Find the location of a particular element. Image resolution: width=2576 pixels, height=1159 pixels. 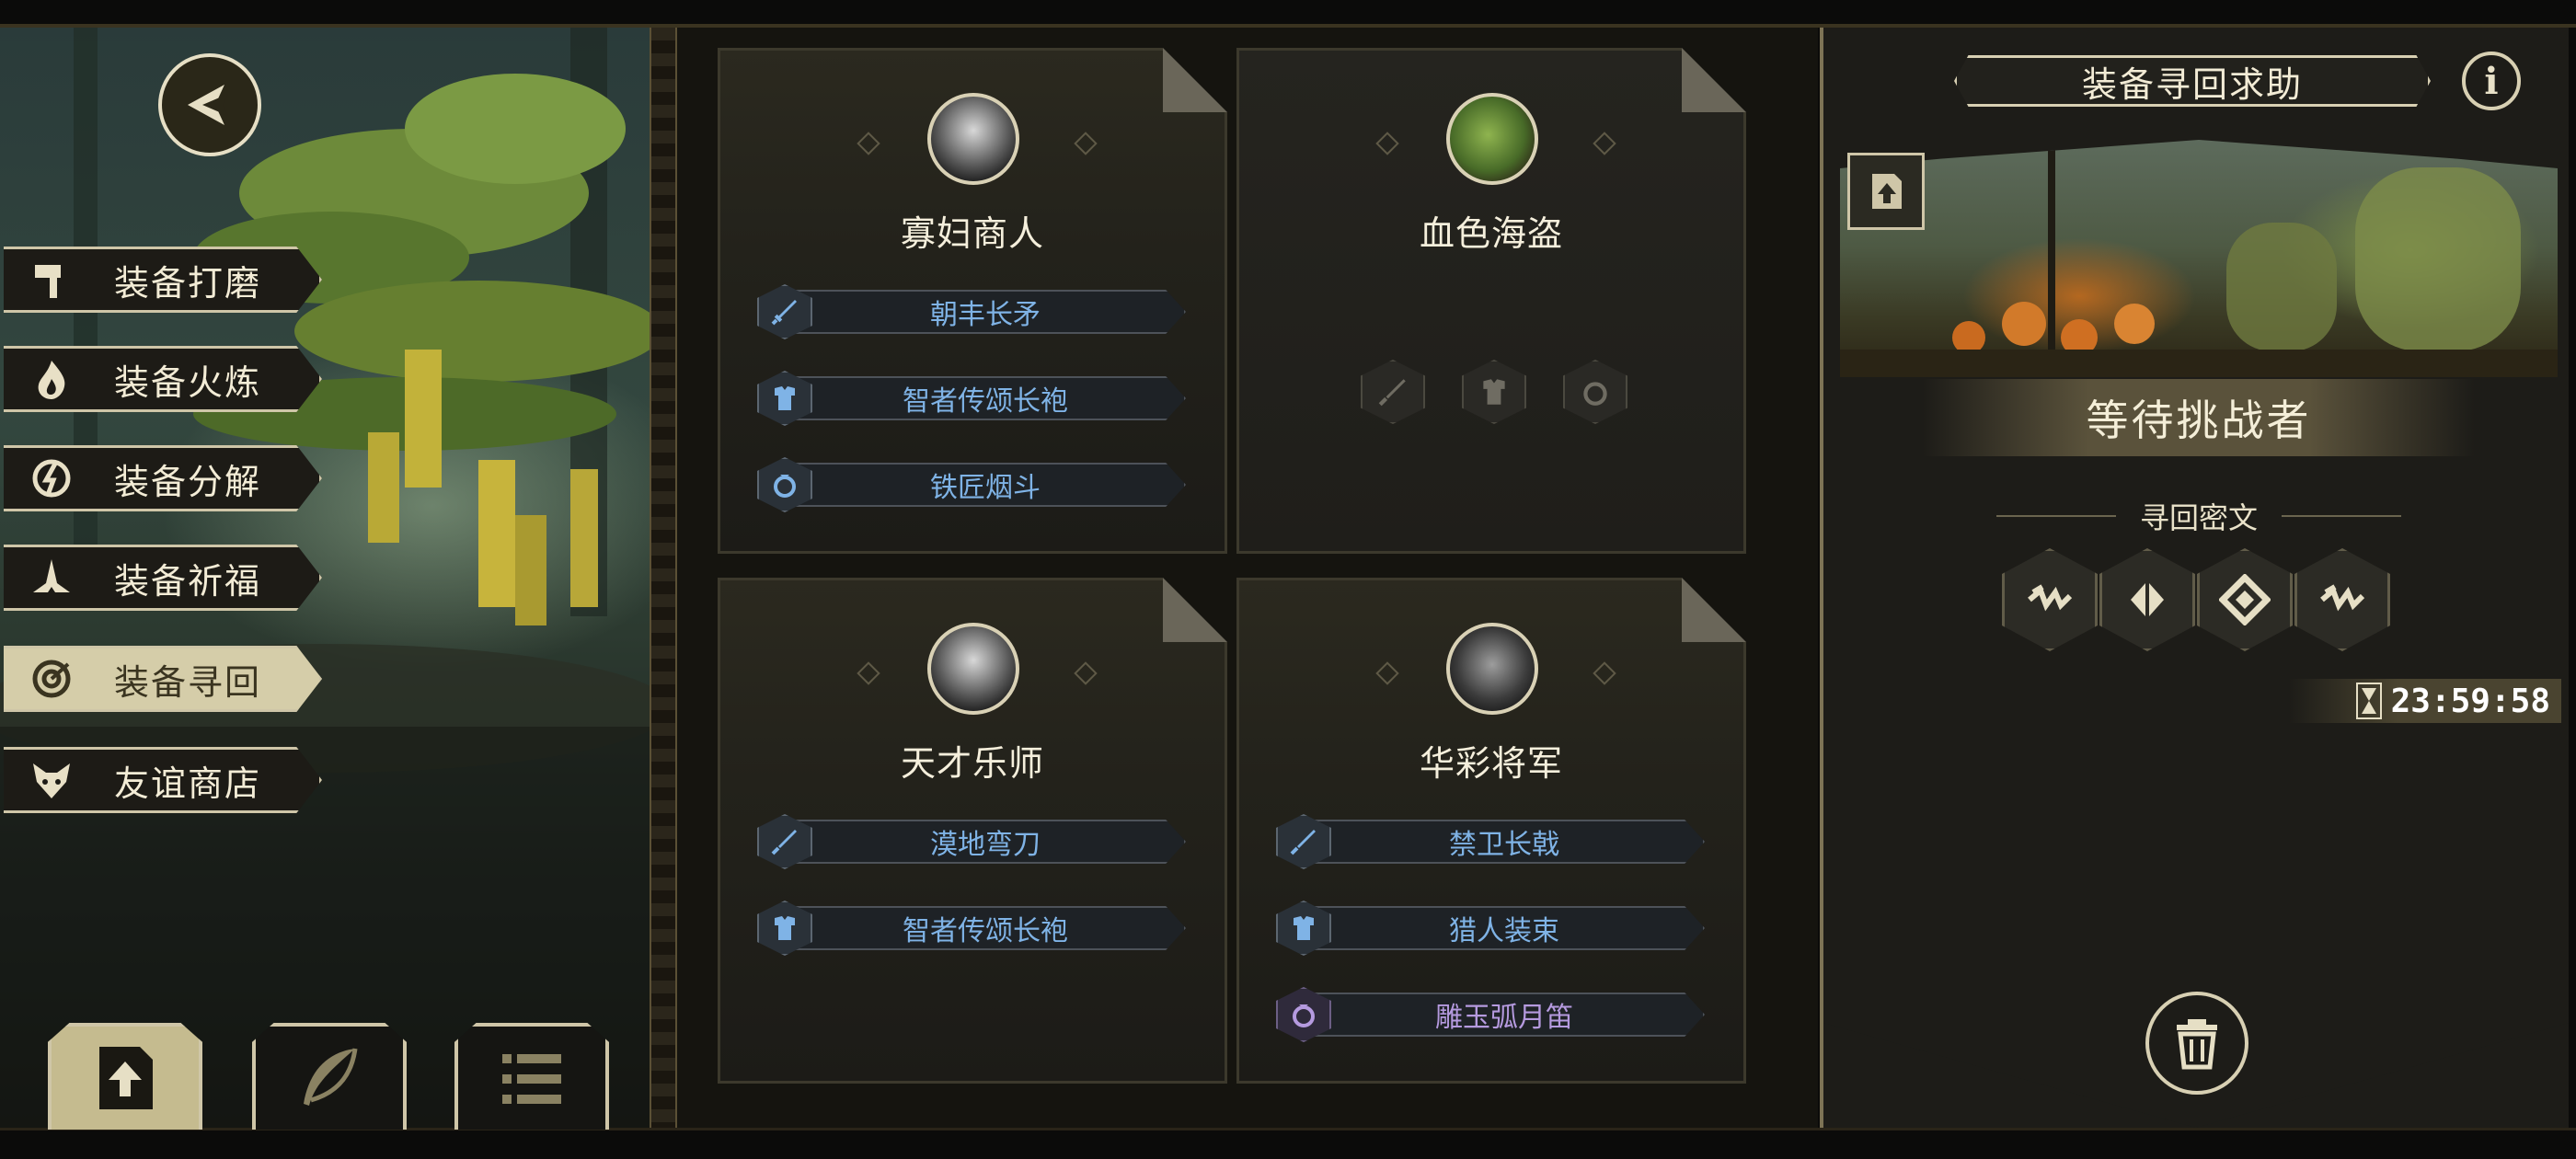

feather-button is located at coordinates (329, 1076).